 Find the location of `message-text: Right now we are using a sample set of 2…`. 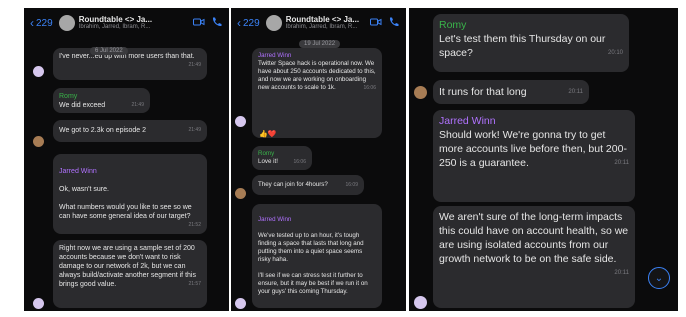

message-text: Right now we are using a sample set of 2… is located at coordinates (127, 266).